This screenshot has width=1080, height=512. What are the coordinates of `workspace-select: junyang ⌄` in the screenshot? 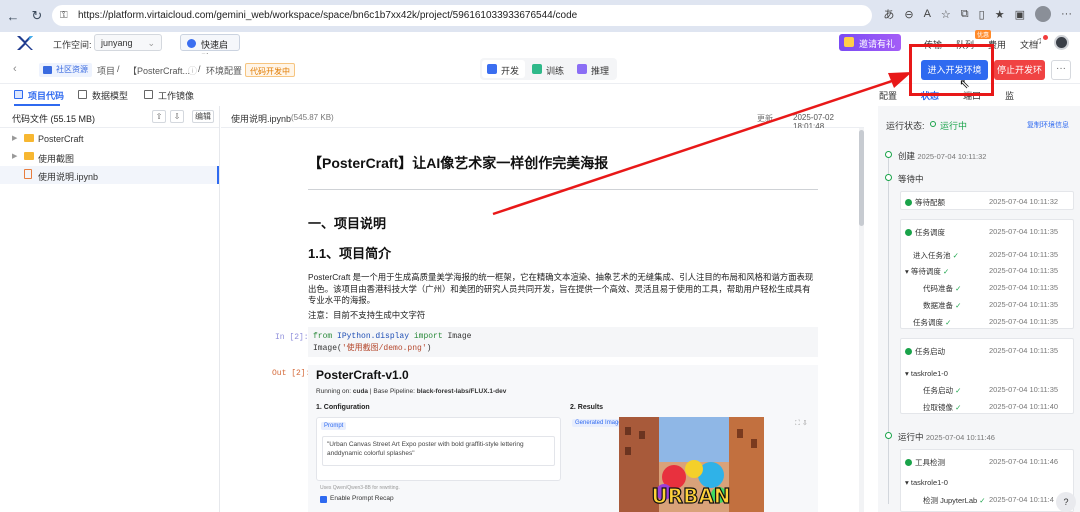 It's located at (128, 42).